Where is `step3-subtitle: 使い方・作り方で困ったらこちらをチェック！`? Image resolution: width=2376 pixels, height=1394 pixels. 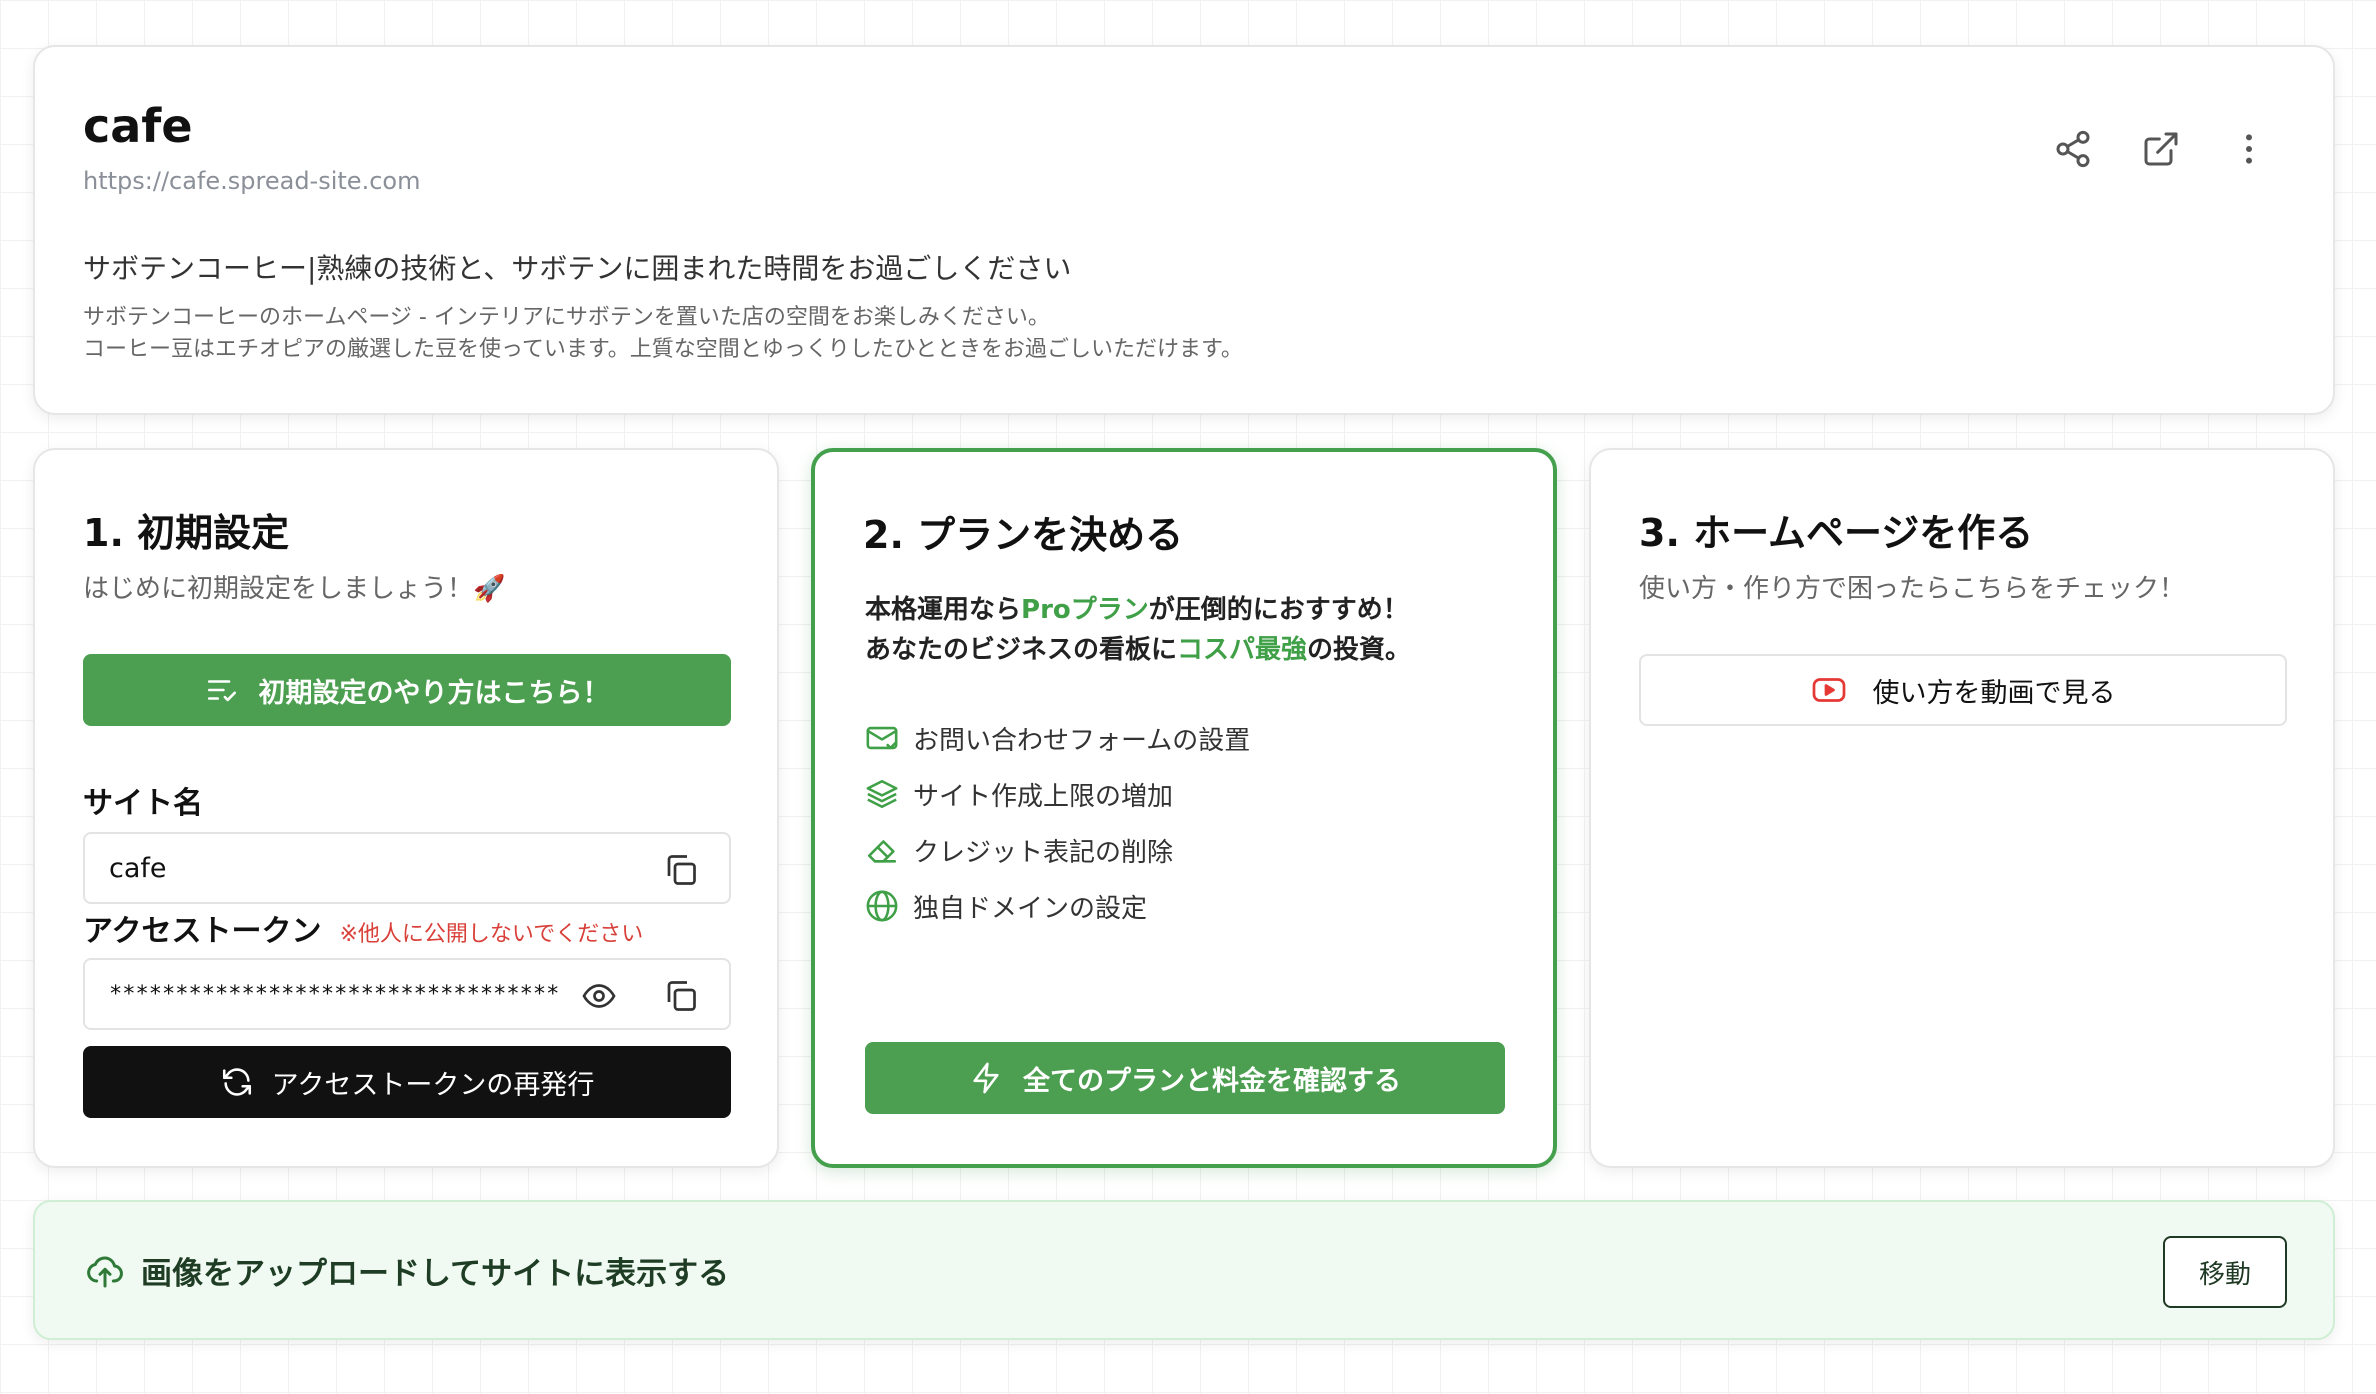
step3-subtitle: 使い方・作り方で困ったらこちらをチェック！ is located at coordinates (1912, 589).